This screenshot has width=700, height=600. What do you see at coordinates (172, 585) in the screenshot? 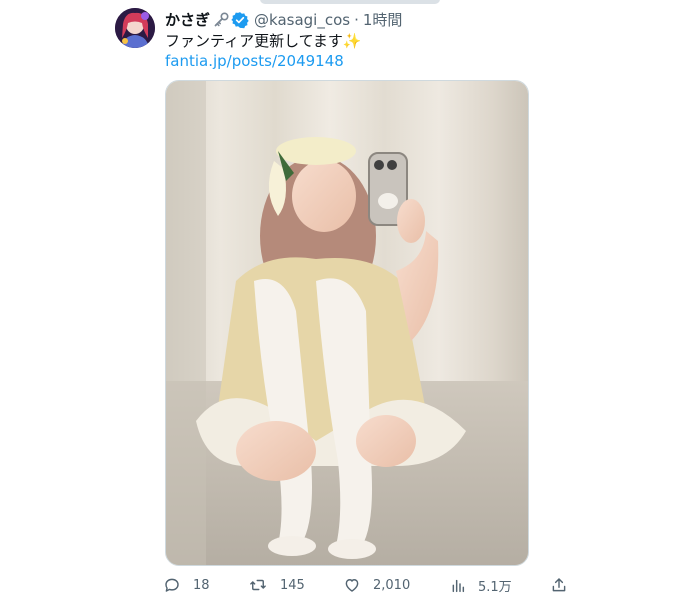
I see `reply-icon` at bounding box center [172, 585].